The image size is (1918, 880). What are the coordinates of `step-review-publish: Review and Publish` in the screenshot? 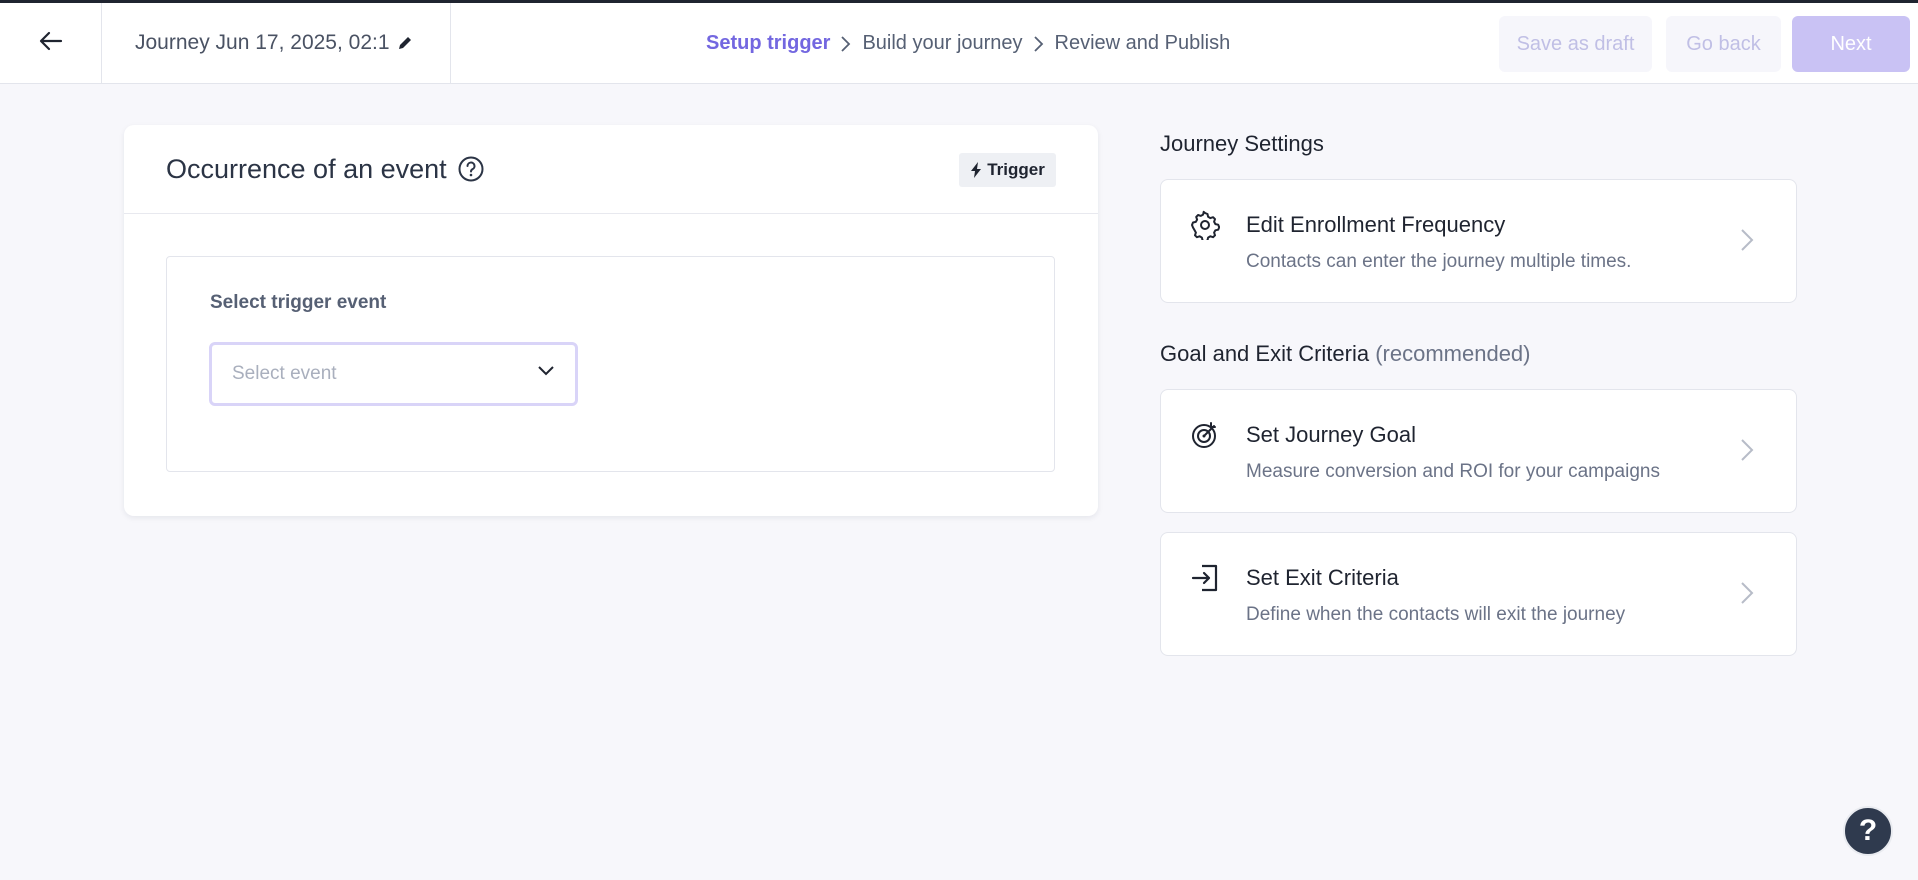 It's located at (1143, 43).